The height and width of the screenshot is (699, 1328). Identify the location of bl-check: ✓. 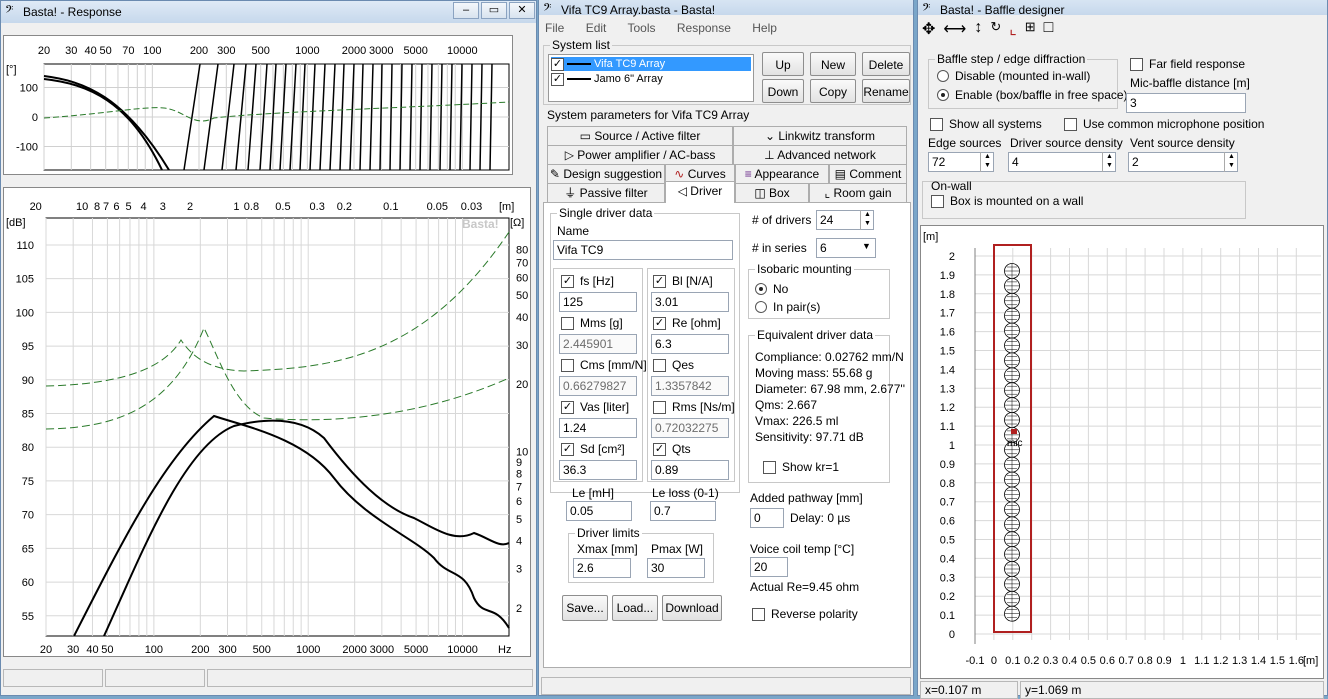
(659, 281).